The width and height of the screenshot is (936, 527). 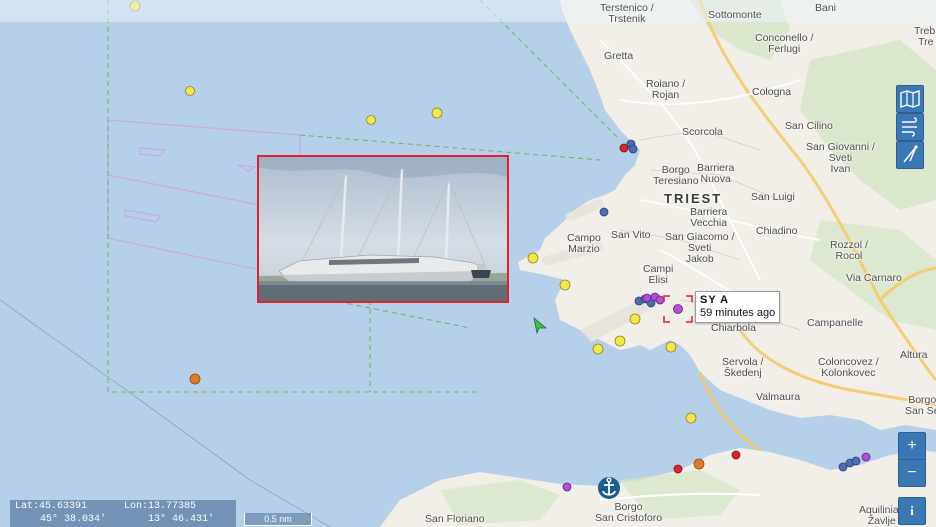 I want to click on scale-bar: 0.5 nm, so click(x=278, y=519).